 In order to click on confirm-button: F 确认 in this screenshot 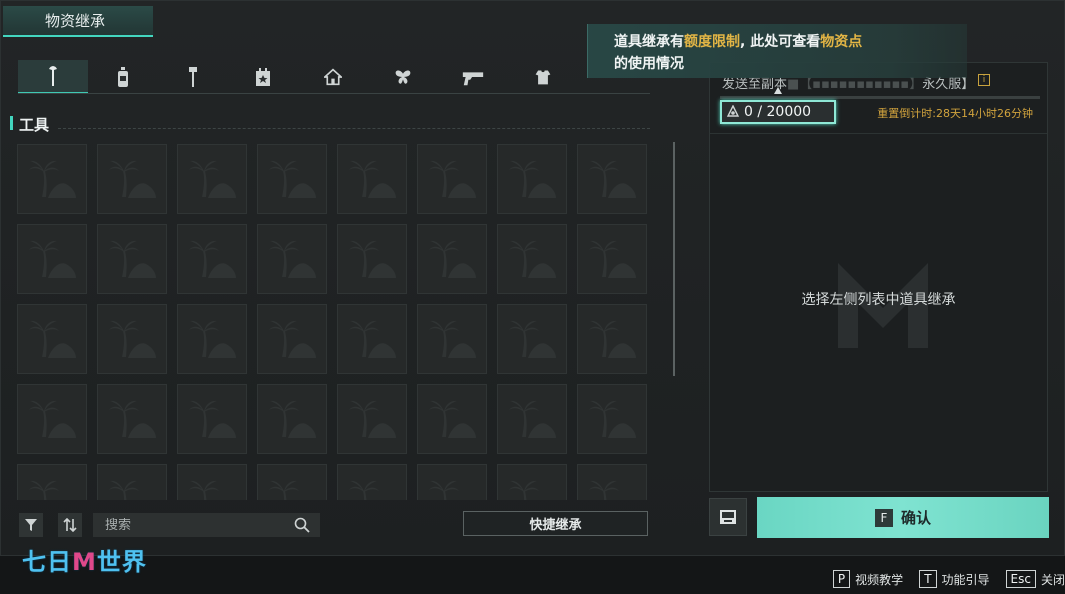, I will do `click(903, 517)`.